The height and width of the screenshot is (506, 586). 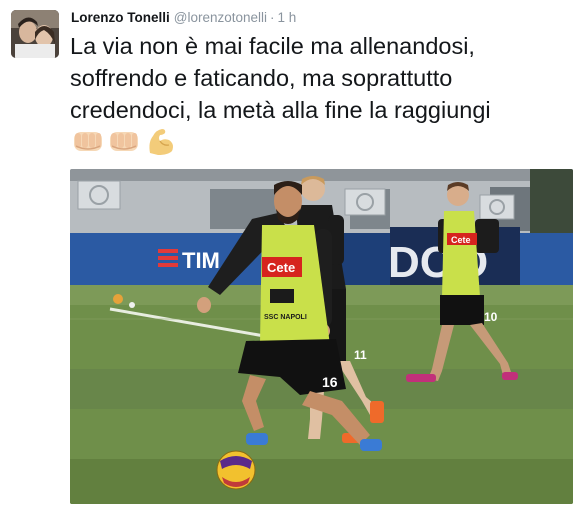 What do you see at coordinates (120, 17) in the screenshot?
I see `author-name: Lorenzo Tonelli` at bounding box center [120, 17].